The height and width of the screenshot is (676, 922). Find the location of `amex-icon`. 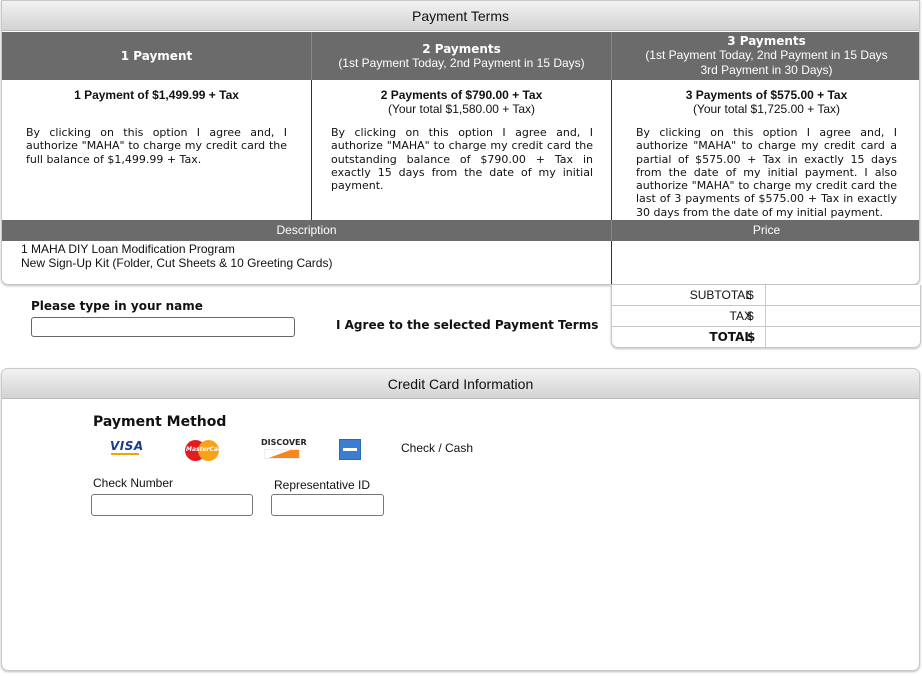

amex-icon is located at coordinates (350, 449).